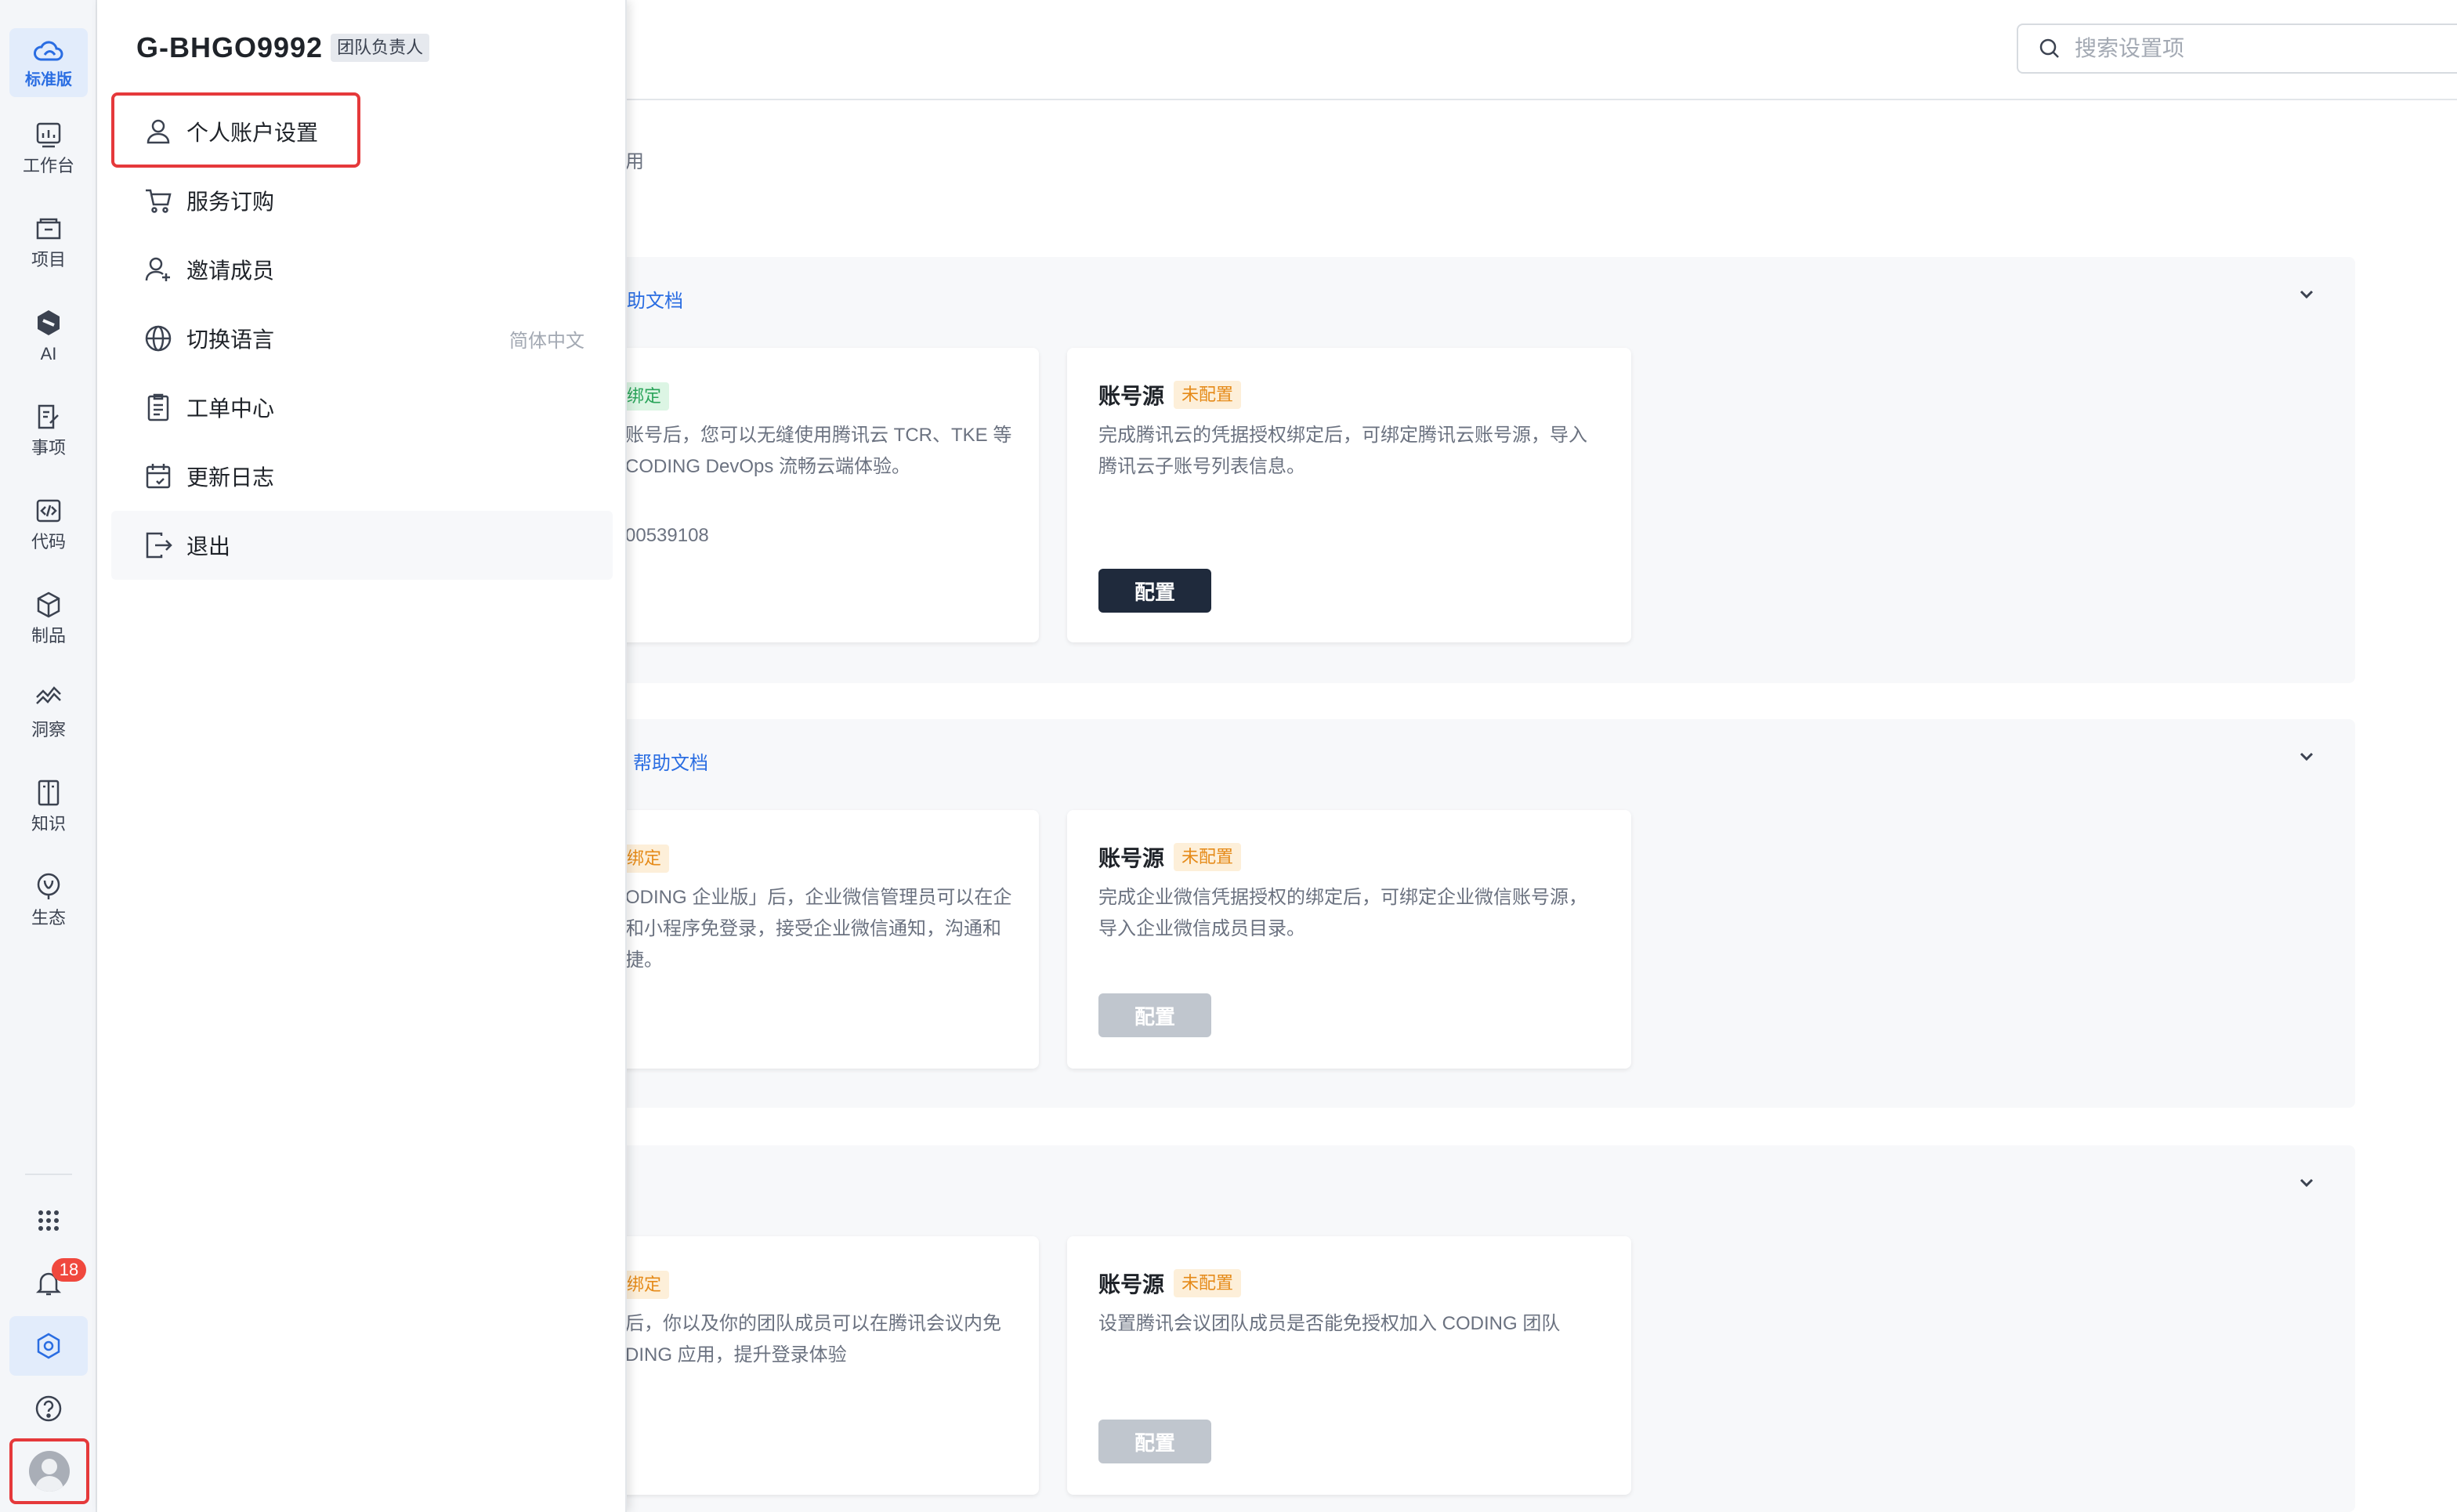  I want to click on code-icon, so click(48, 511).